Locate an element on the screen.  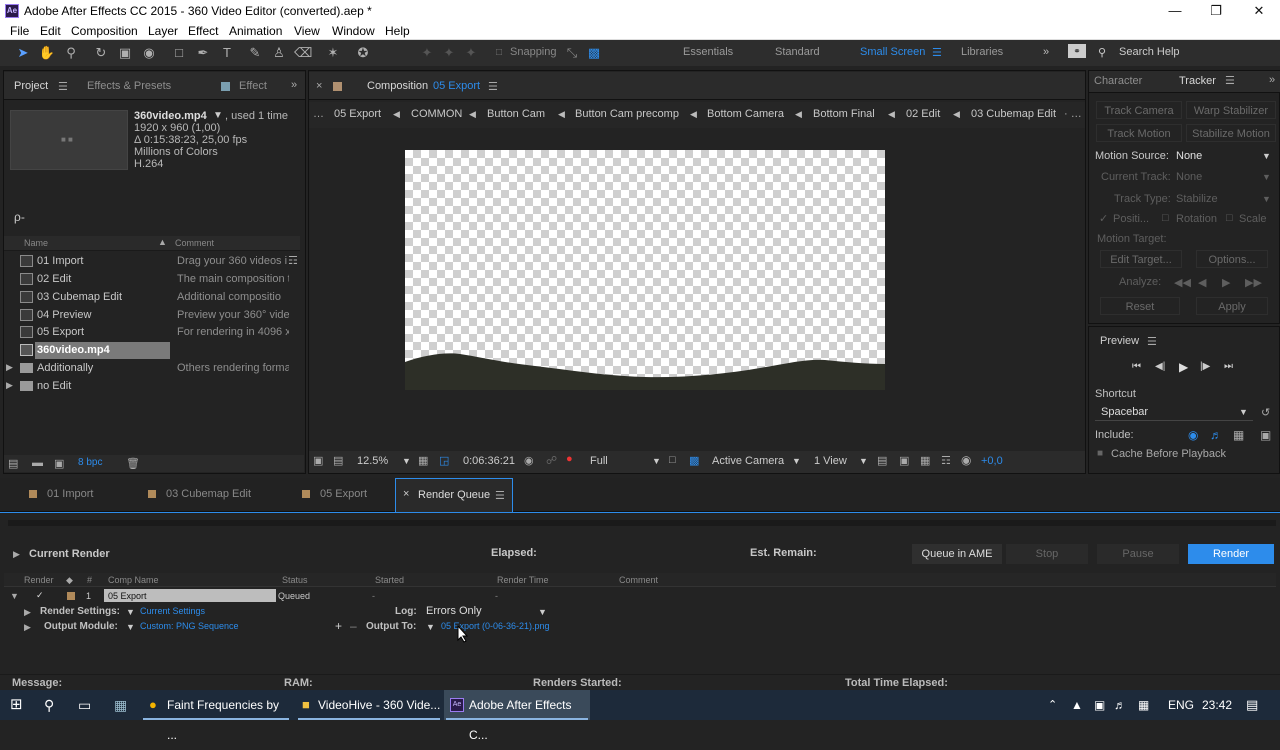
more-workspaces-icon: » is located at coordinates (1046, 52).